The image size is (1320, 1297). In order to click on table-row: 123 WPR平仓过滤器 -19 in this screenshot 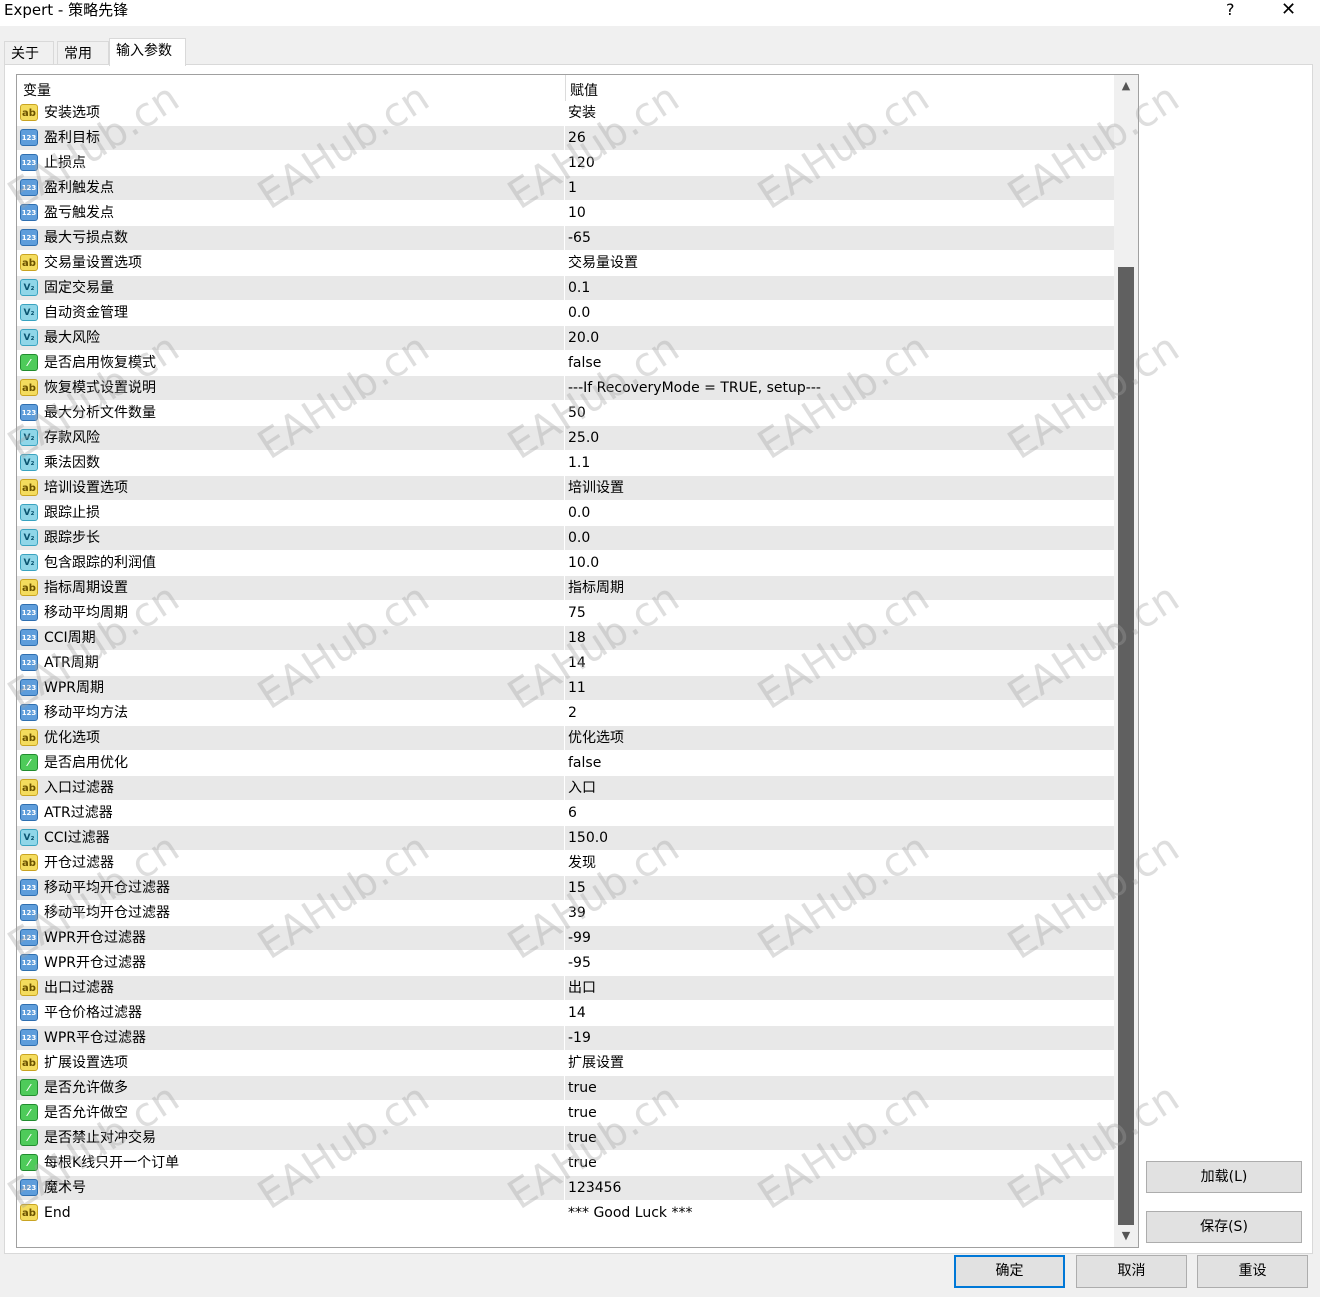, I will do `click(565, 1038)`.